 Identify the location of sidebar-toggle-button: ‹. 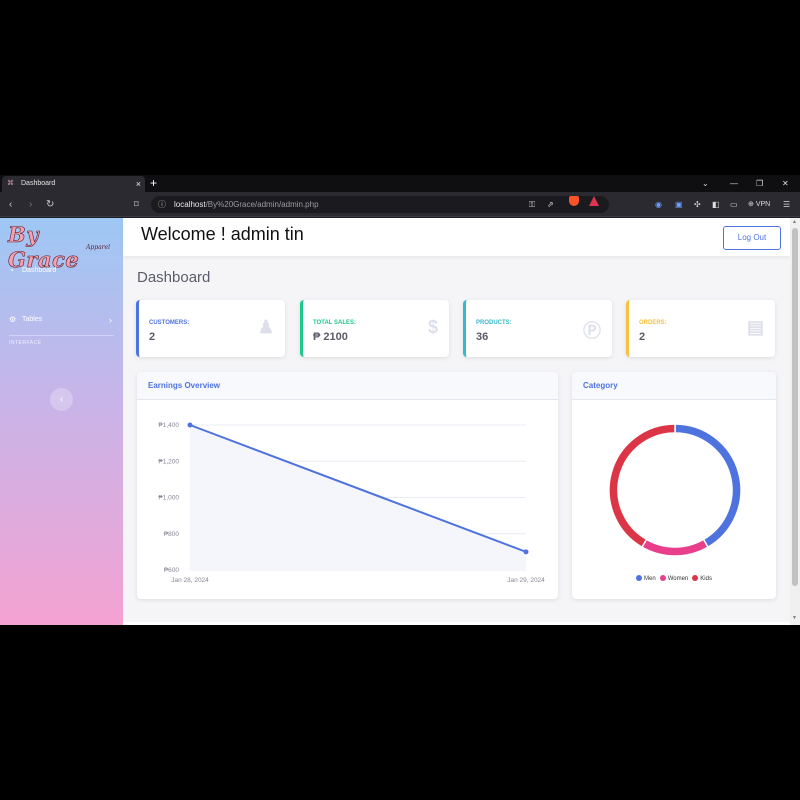
(61, 399).